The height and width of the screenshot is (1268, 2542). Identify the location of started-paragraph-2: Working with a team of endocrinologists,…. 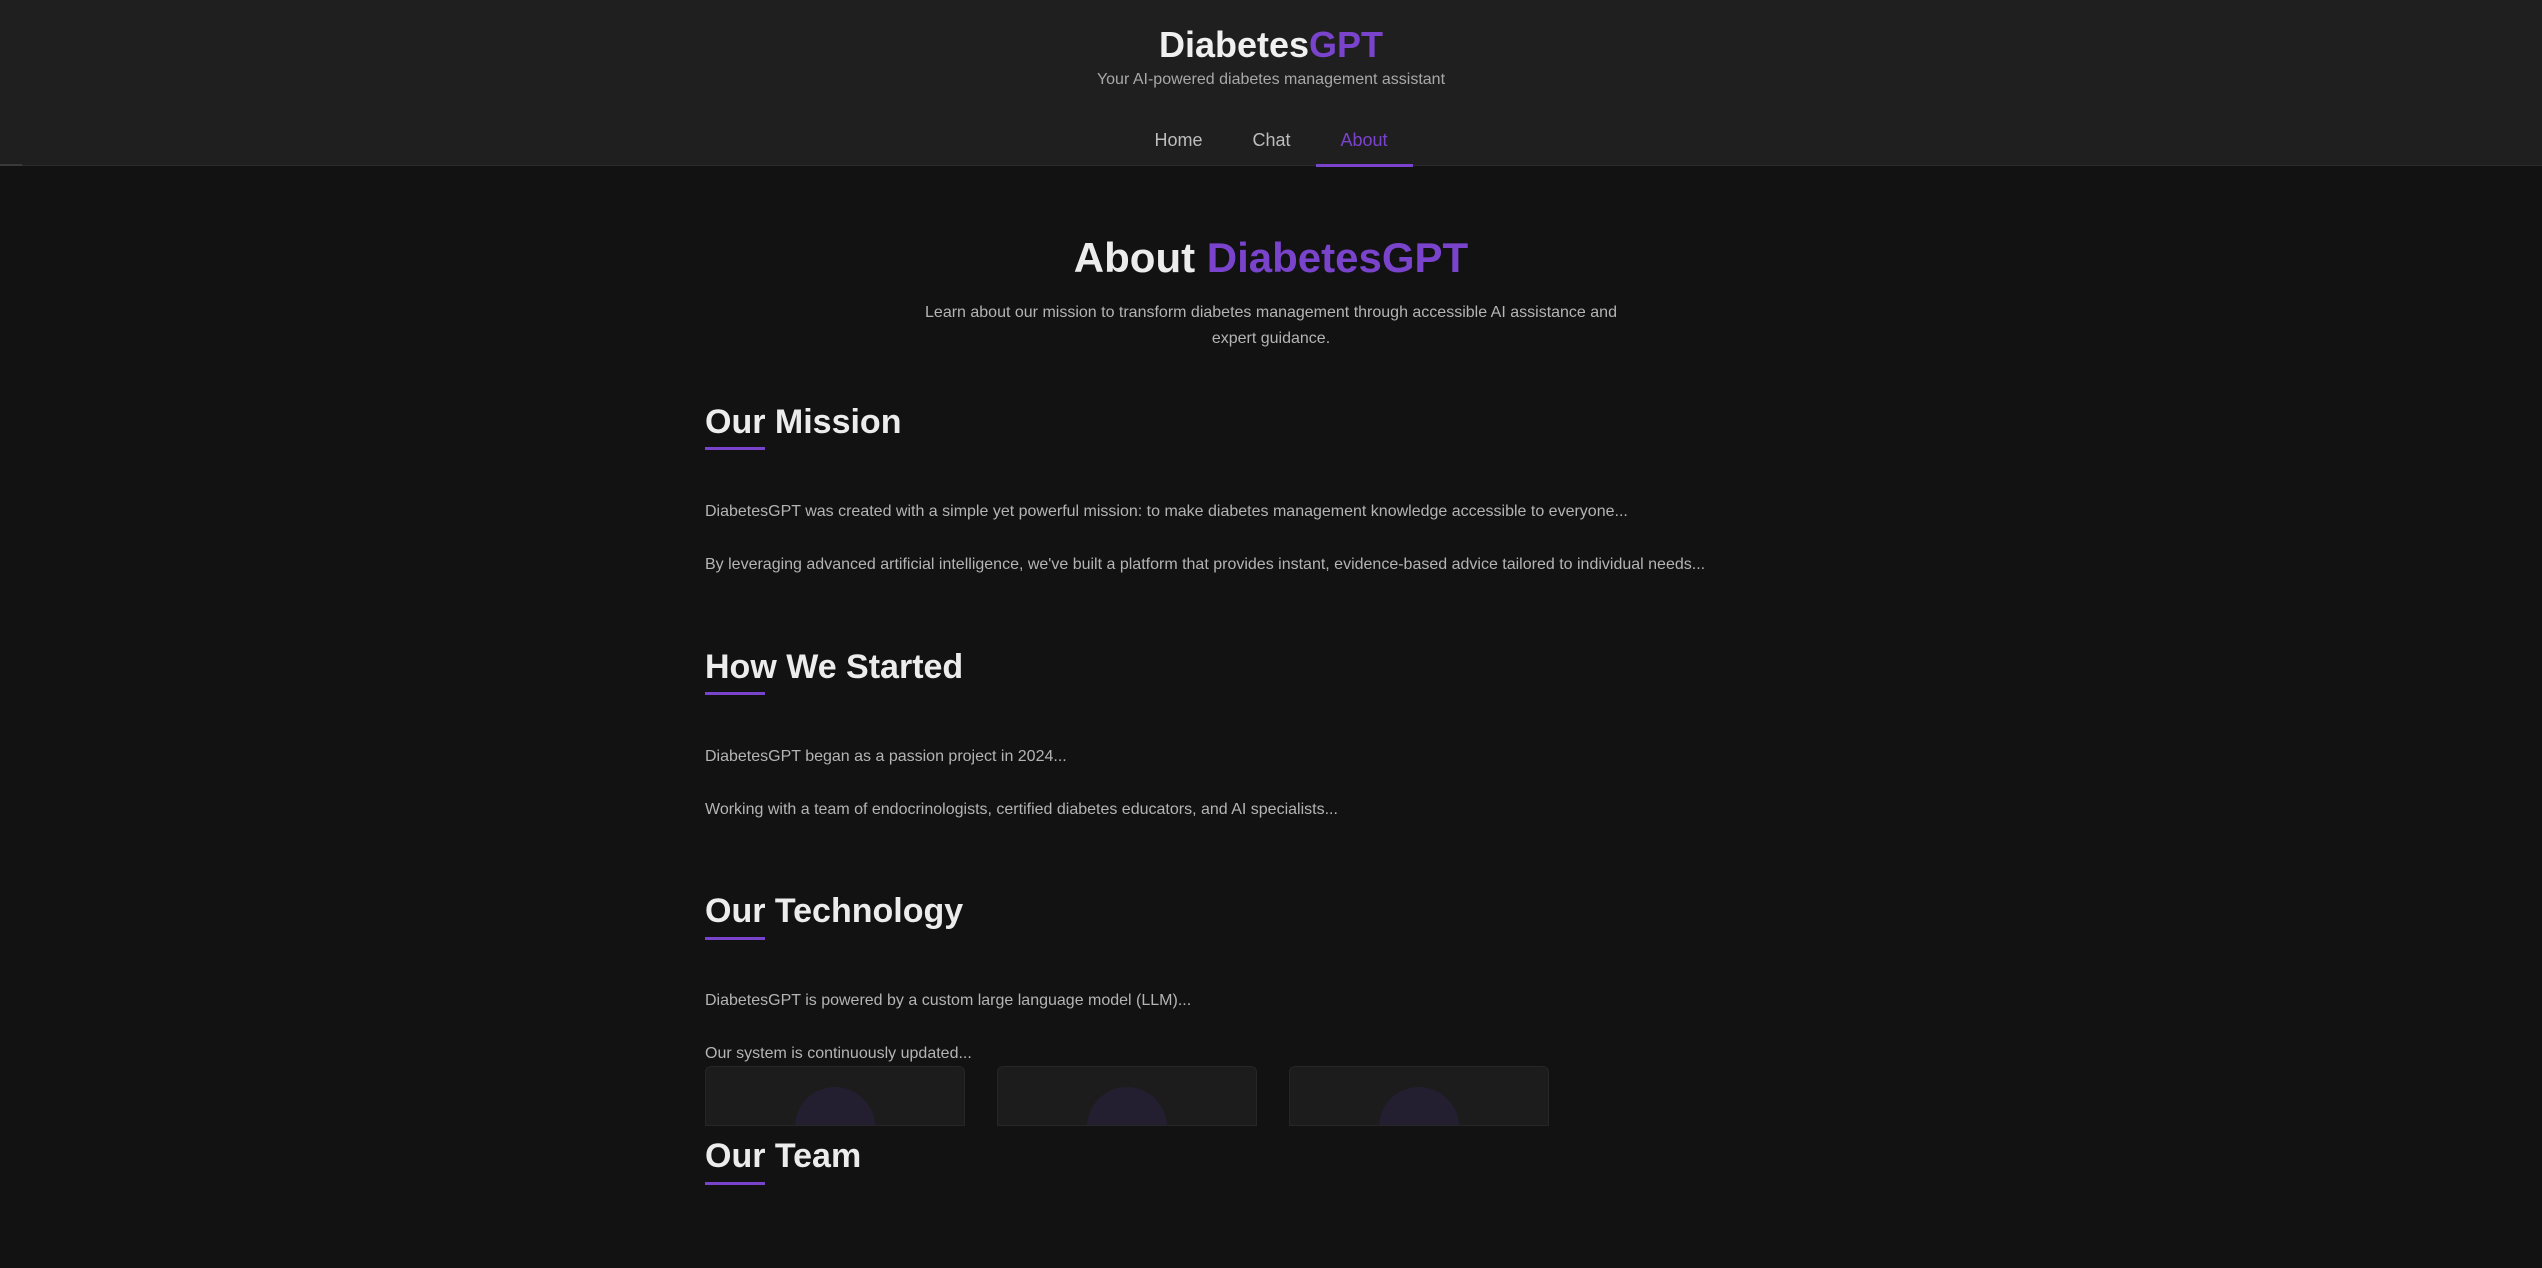
(1021, 809).